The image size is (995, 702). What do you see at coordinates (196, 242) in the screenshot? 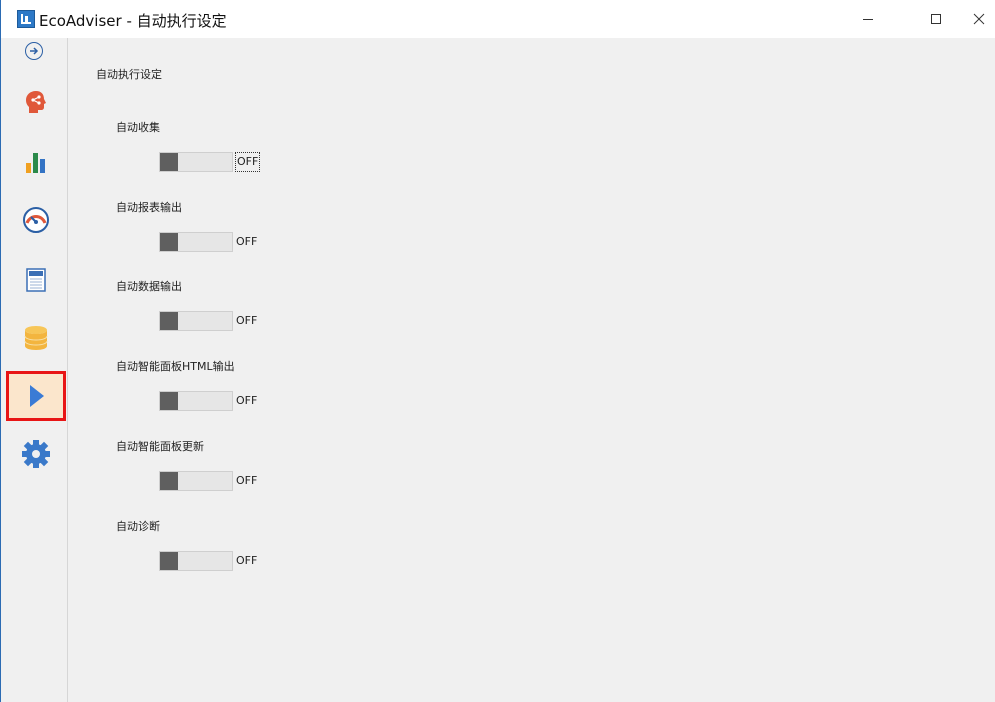
I see `auto-report-output-toggle` at bounding box center [196, 242].